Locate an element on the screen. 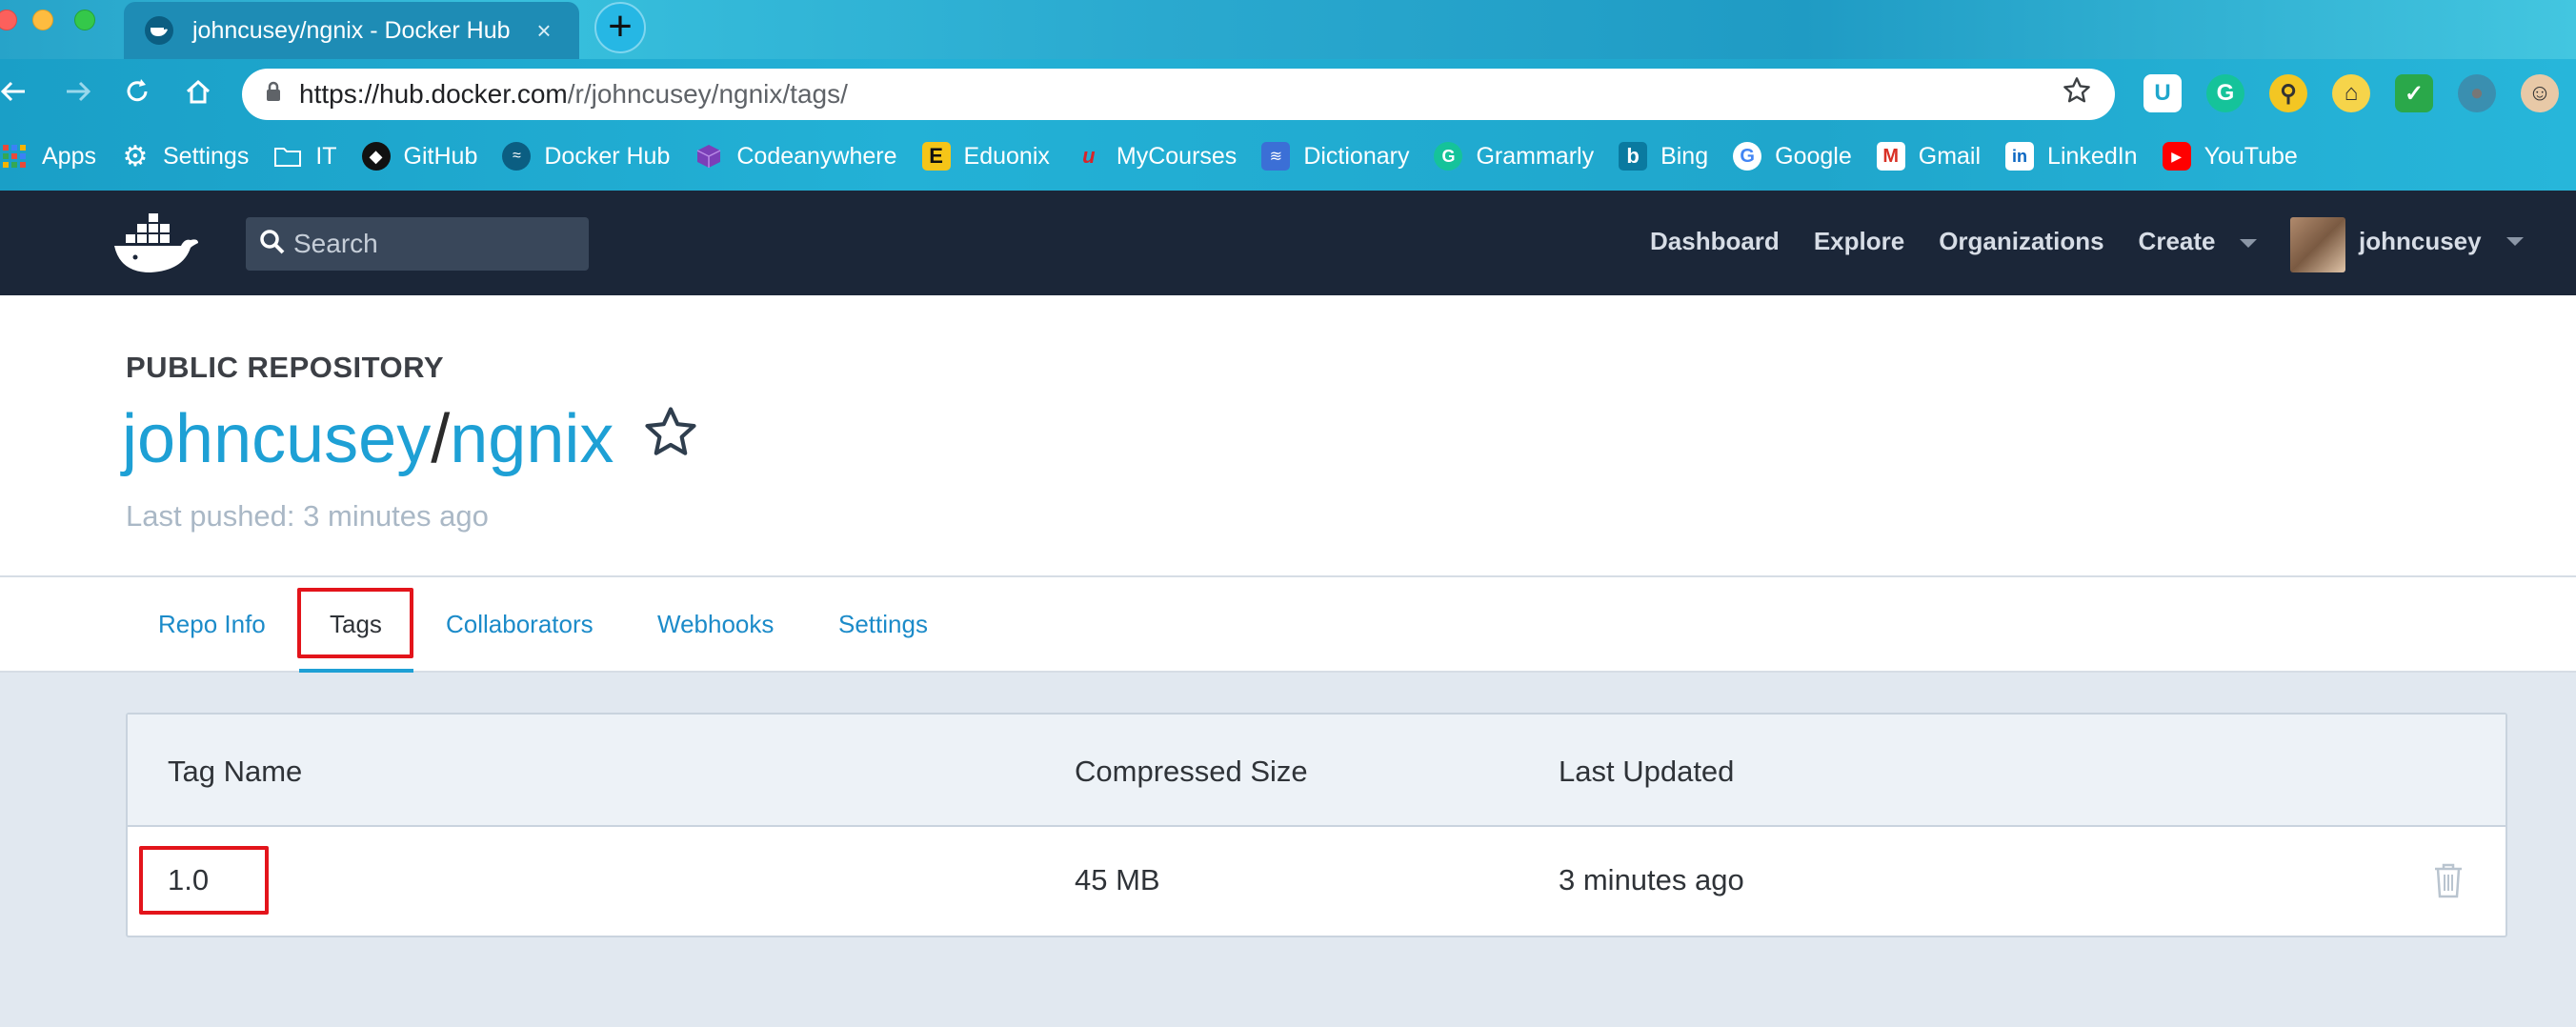 This screenshot has height=1027, width=2576. column-header-compressed-size: Compressed Size is located at coordinates (1191, 772).